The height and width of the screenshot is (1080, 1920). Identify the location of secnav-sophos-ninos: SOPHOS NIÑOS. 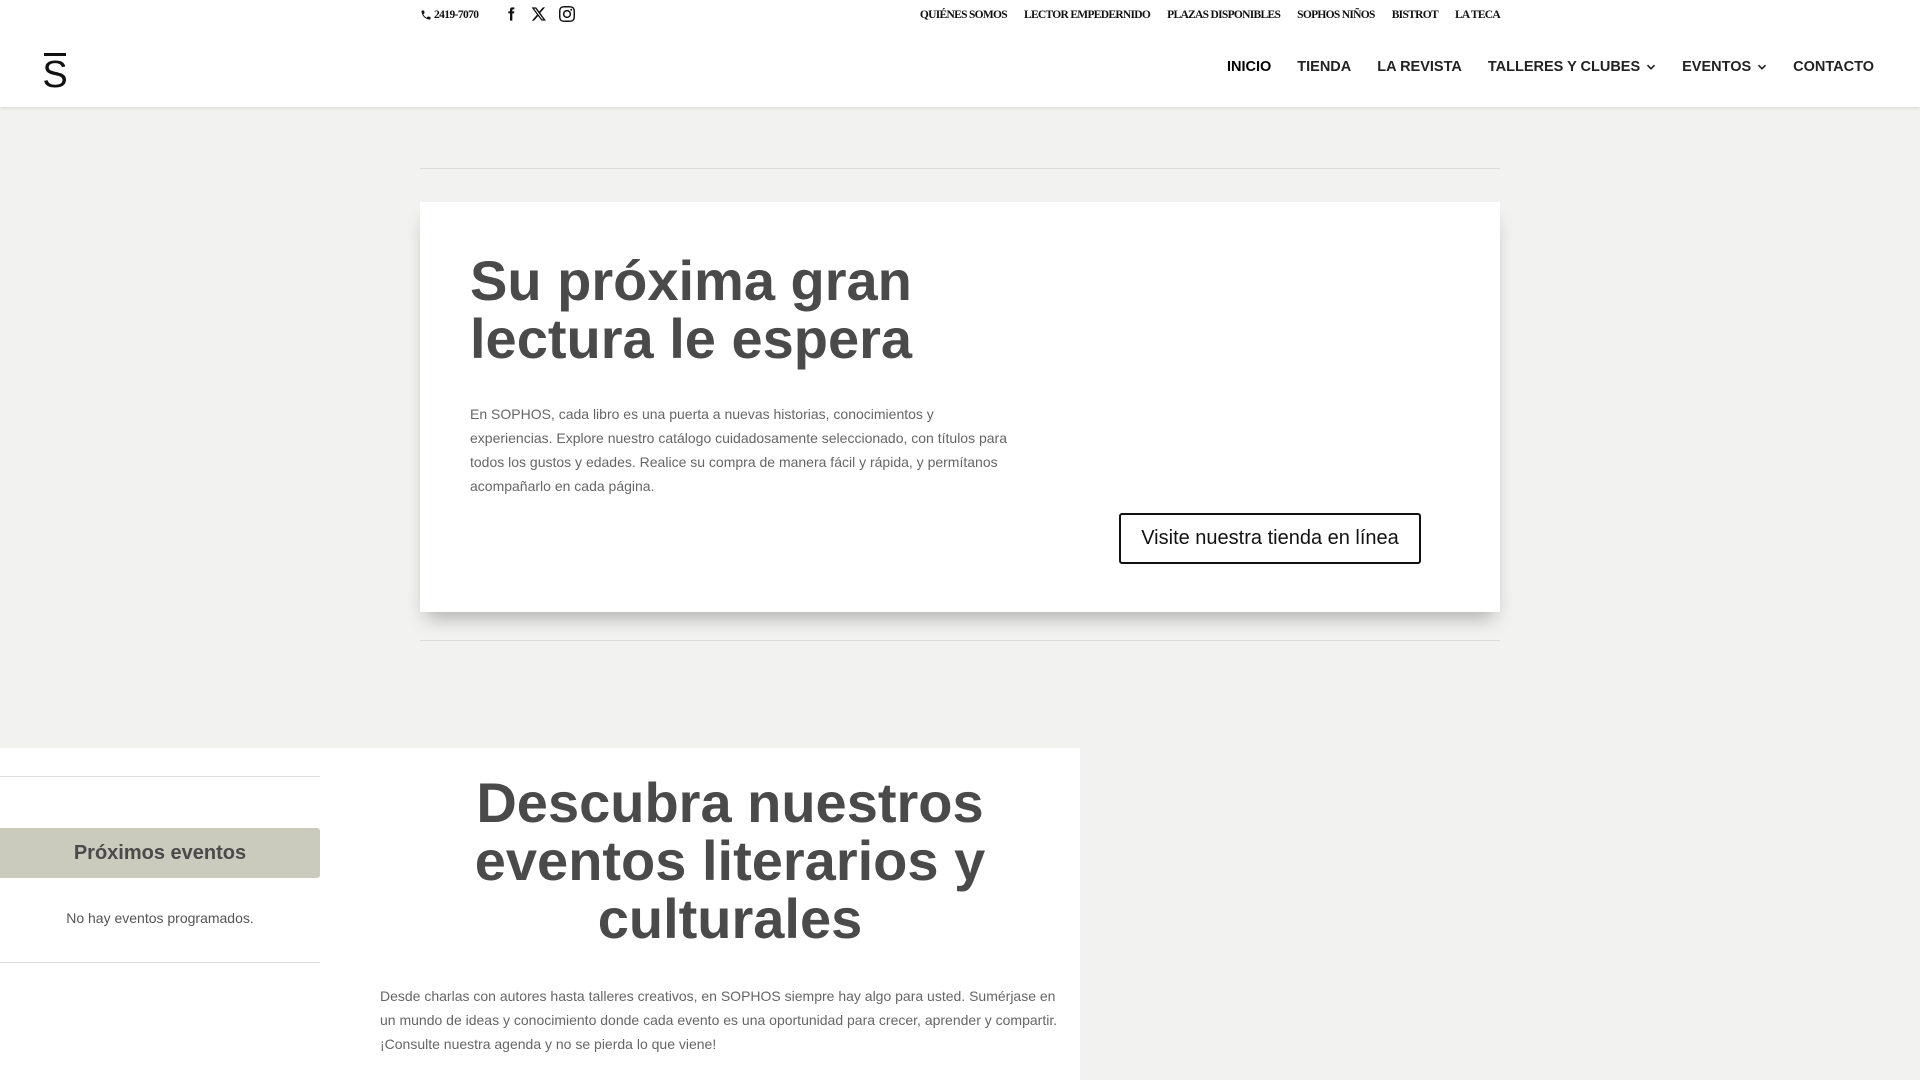
(1336, 15).